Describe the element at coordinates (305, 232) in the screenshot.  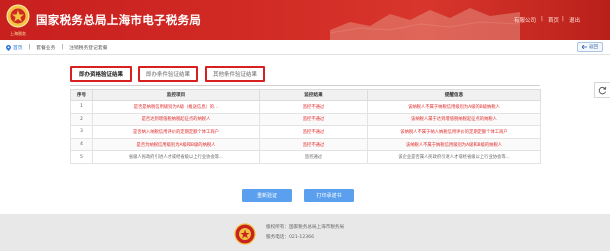
I see `site-footer` at that location.